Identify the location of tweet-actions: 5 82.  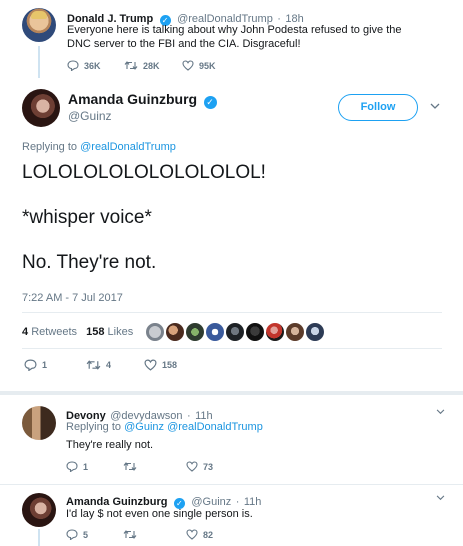
(139, 534).